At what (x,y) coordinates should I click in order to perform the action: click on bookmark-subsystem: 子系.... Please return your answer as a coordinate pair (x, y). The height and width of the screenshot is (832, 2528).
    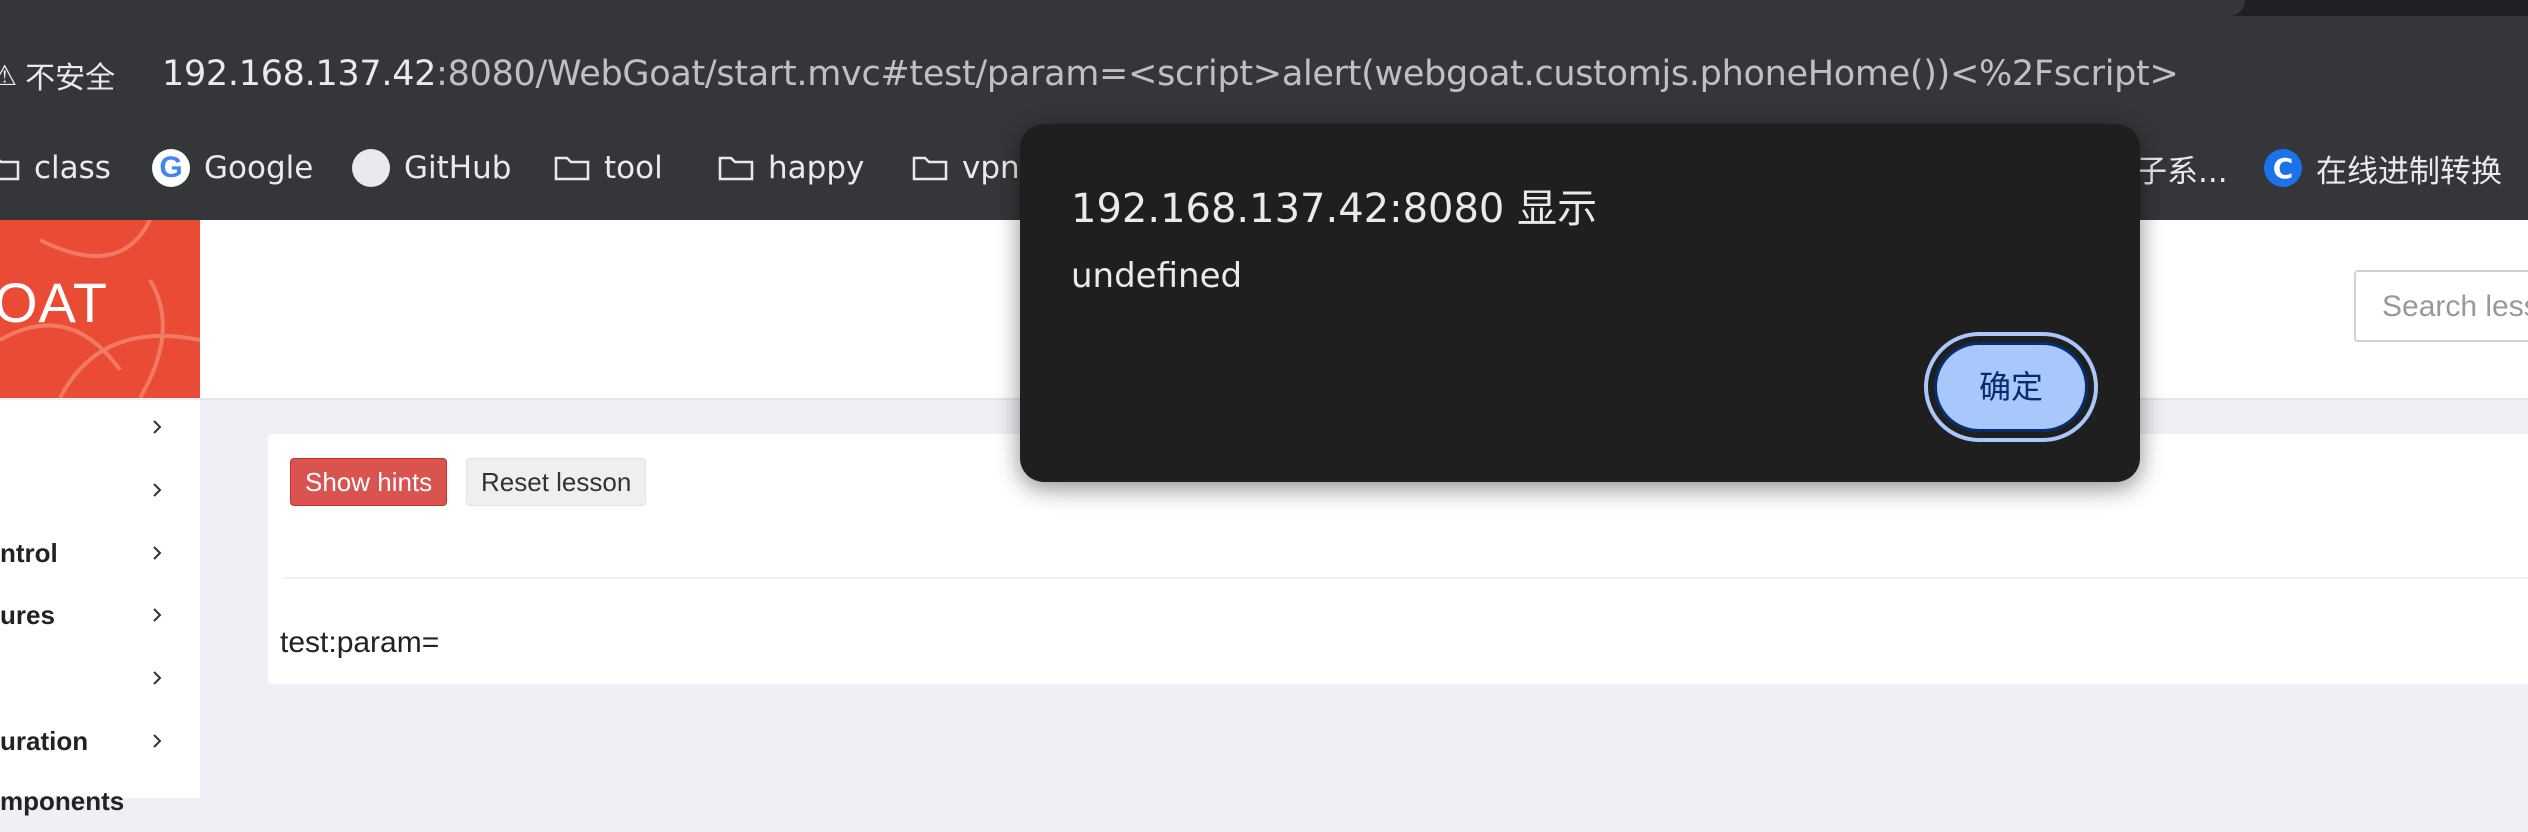
    Looking at the image, I should click on (2182, 168).